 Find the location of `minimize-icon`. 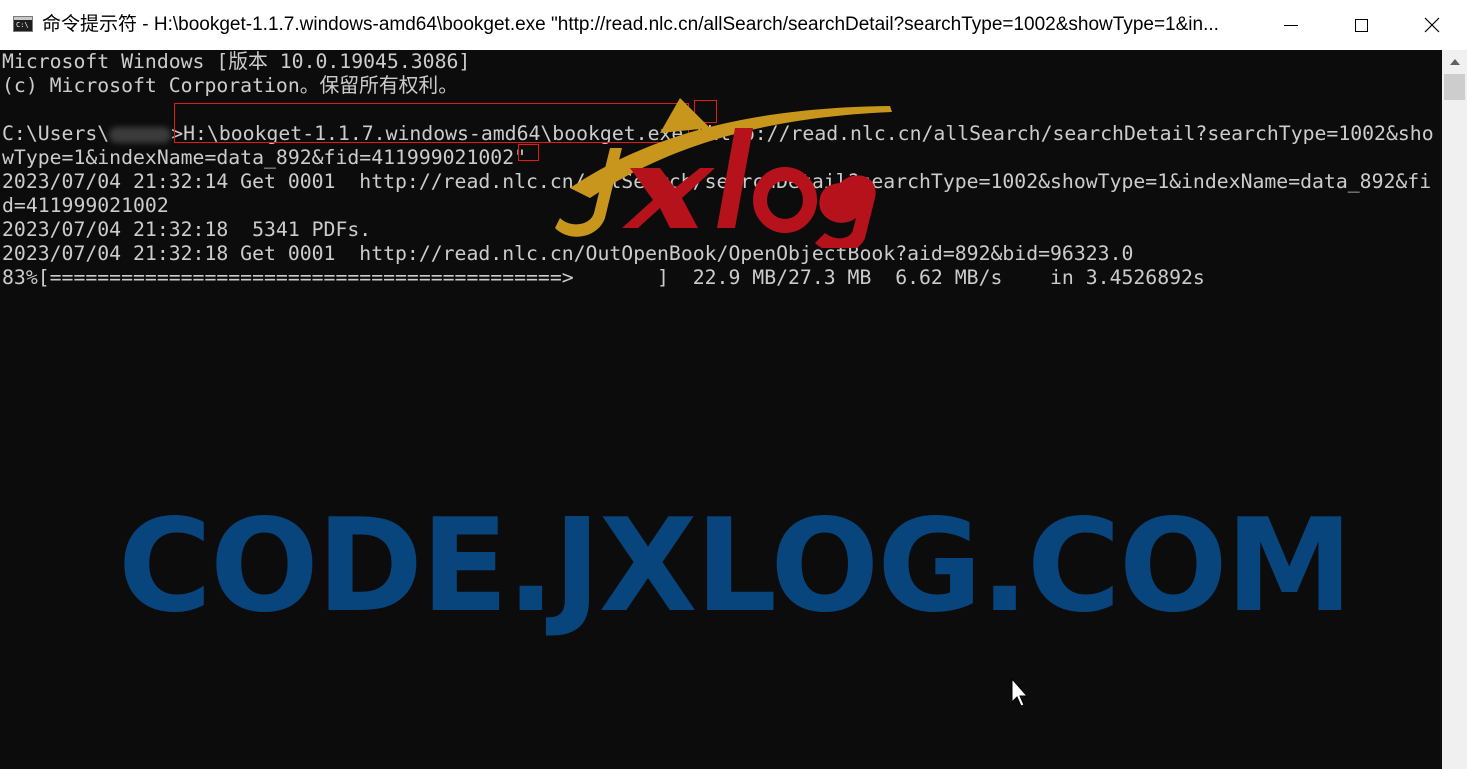

minimize-icon is located at coordinates (1291, 25).